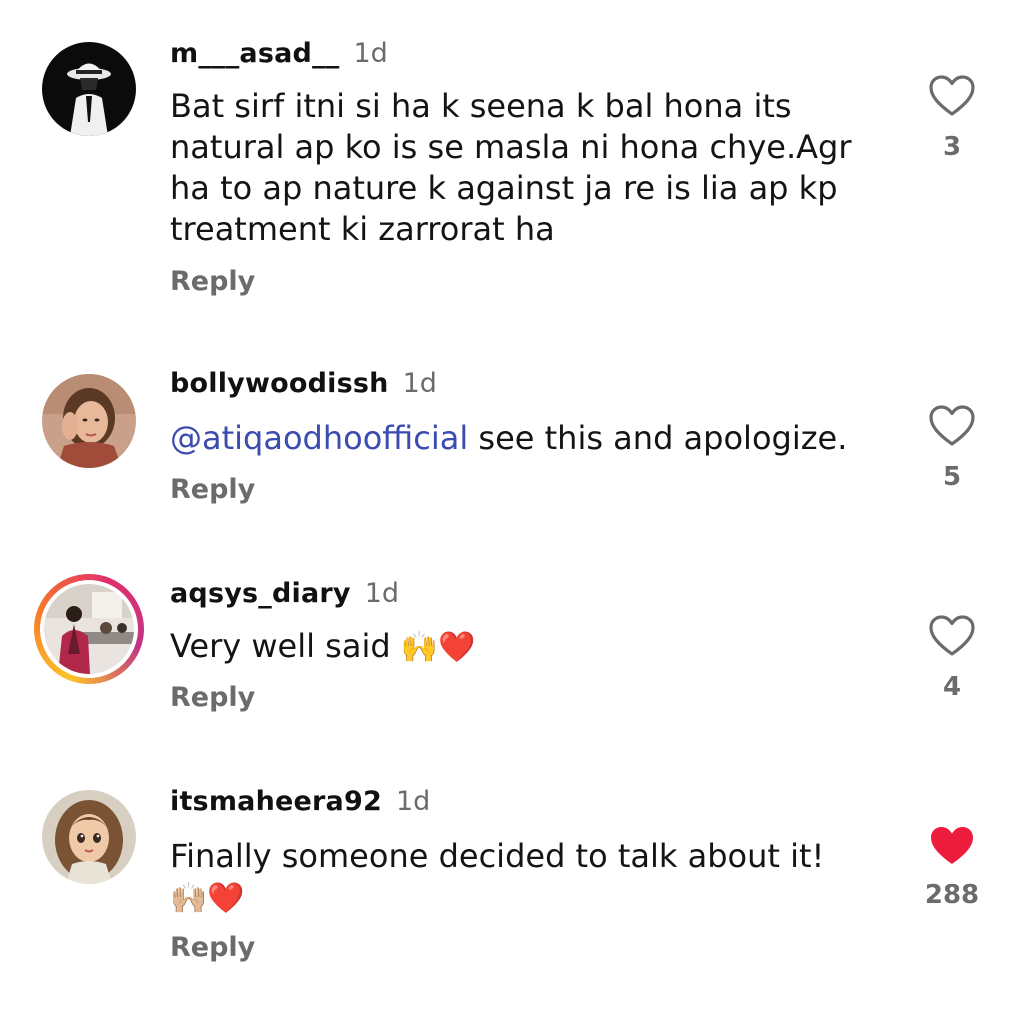 Image resolution: width=1024 pixels, height=1014 pixels. What do you see at coordinates (438, 647) in the screenshot?
I see `emoji-raising-hands-heart: 🙌❤️` at bounding box center [438, 647].